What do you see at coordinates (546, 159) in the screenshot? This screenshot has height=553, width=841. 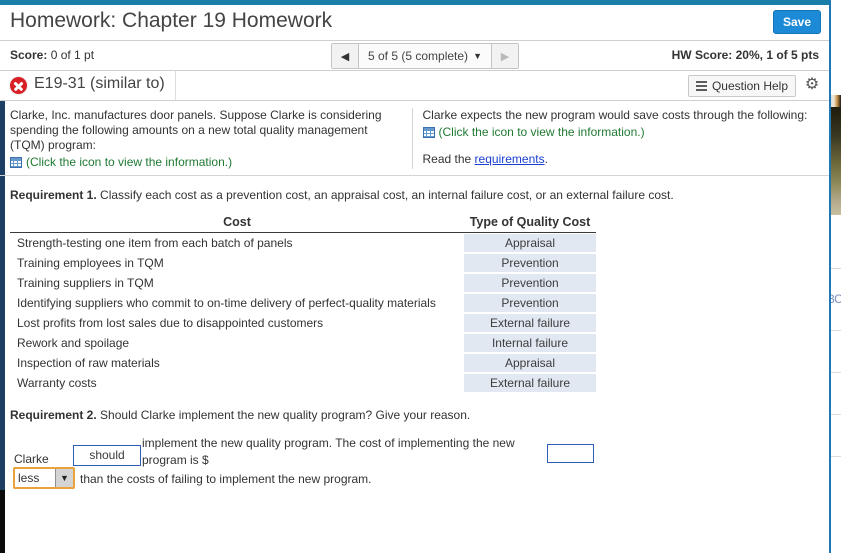 I see `read-suffix: .` at bounding box center [546, 159].